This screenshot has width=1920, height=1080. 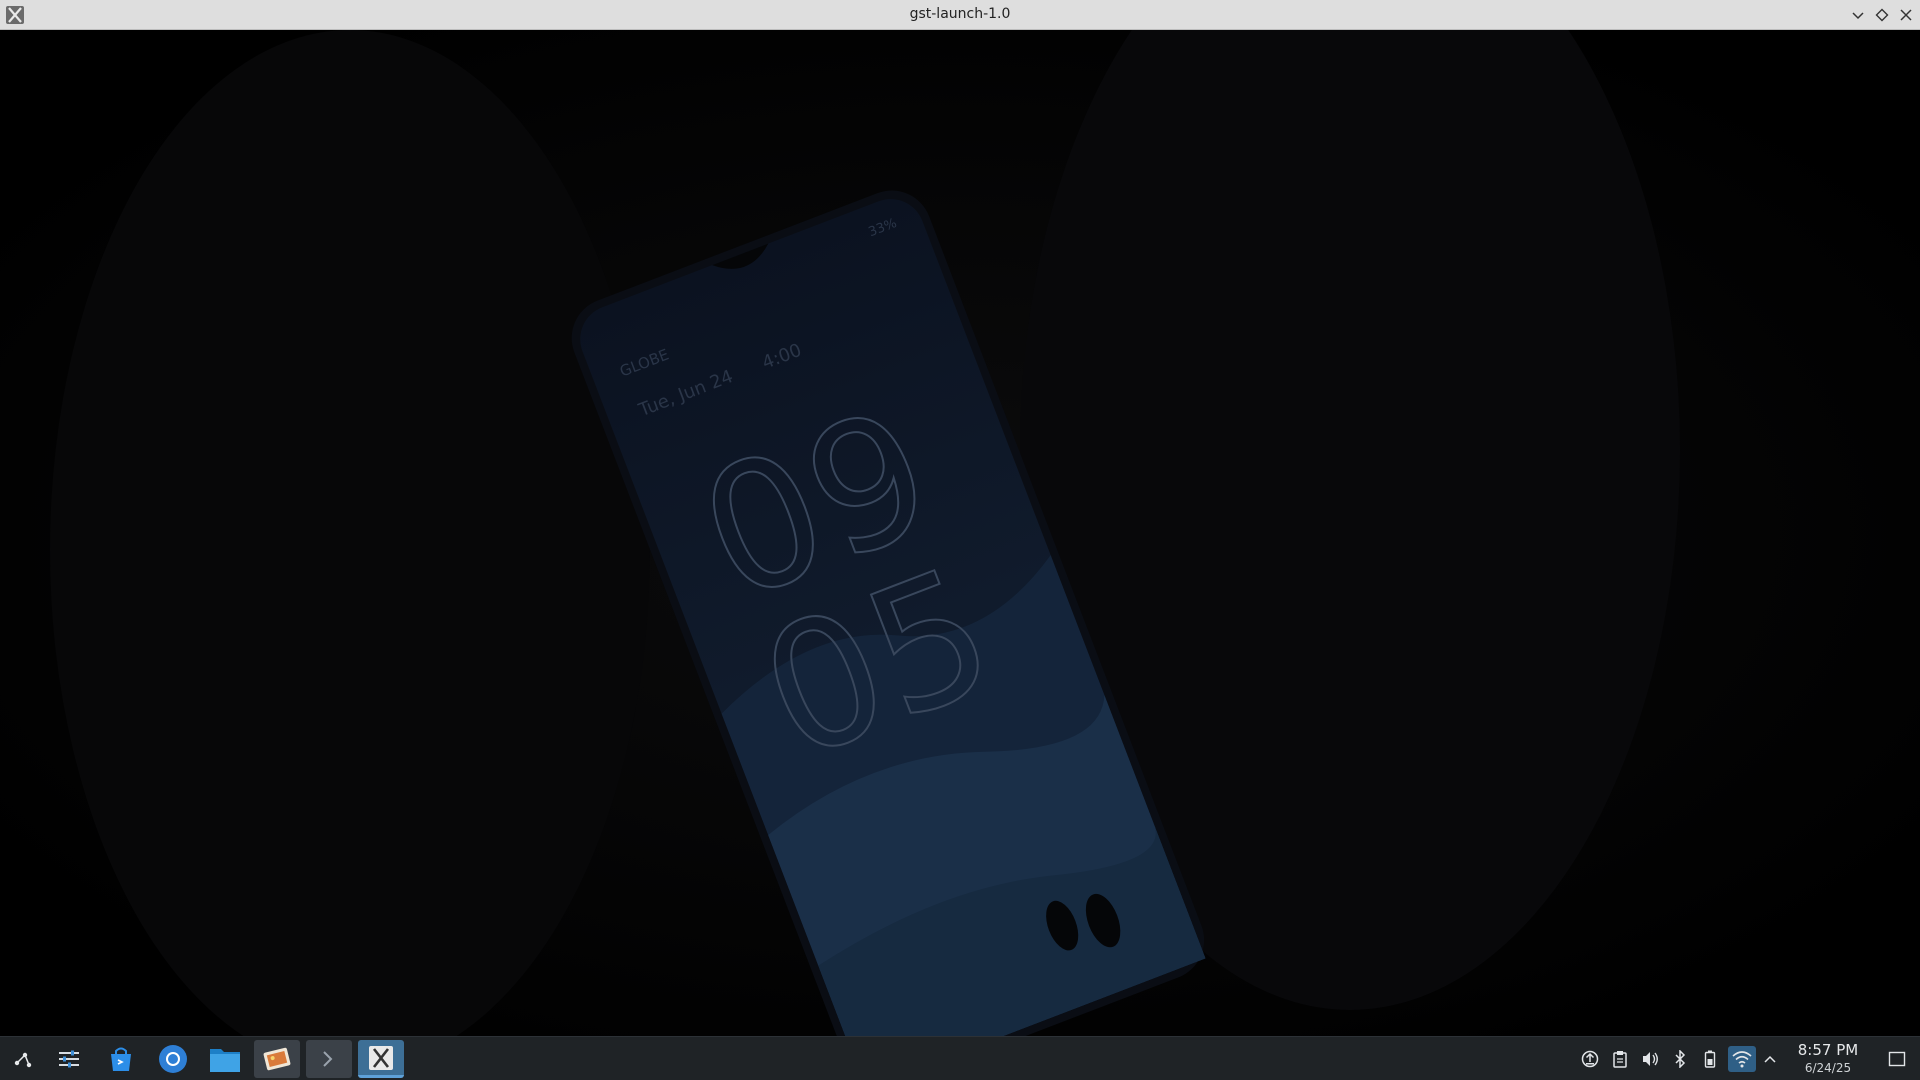 I want to click on close-button, so click(x=1906, y=15).